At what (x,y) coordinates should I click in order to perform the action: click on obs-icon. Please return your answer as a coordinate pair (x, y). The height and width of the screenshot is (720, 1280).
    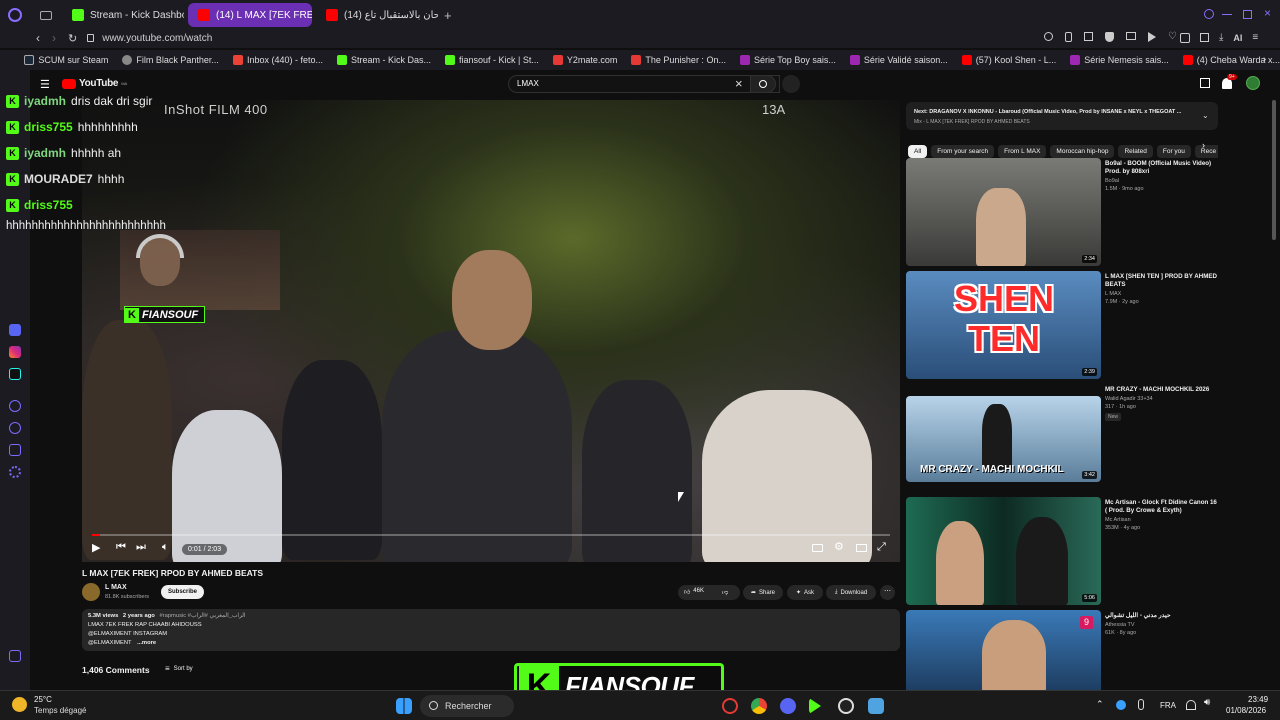
    Looking at the image, I should click on (846, 706).